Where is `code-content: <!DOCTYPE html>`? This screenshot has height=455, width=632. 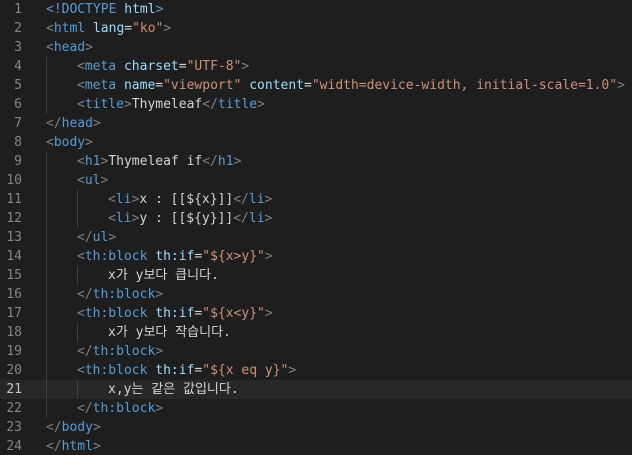 code-content: <!DOCTYPE html> is located at coordinates (104, 9).